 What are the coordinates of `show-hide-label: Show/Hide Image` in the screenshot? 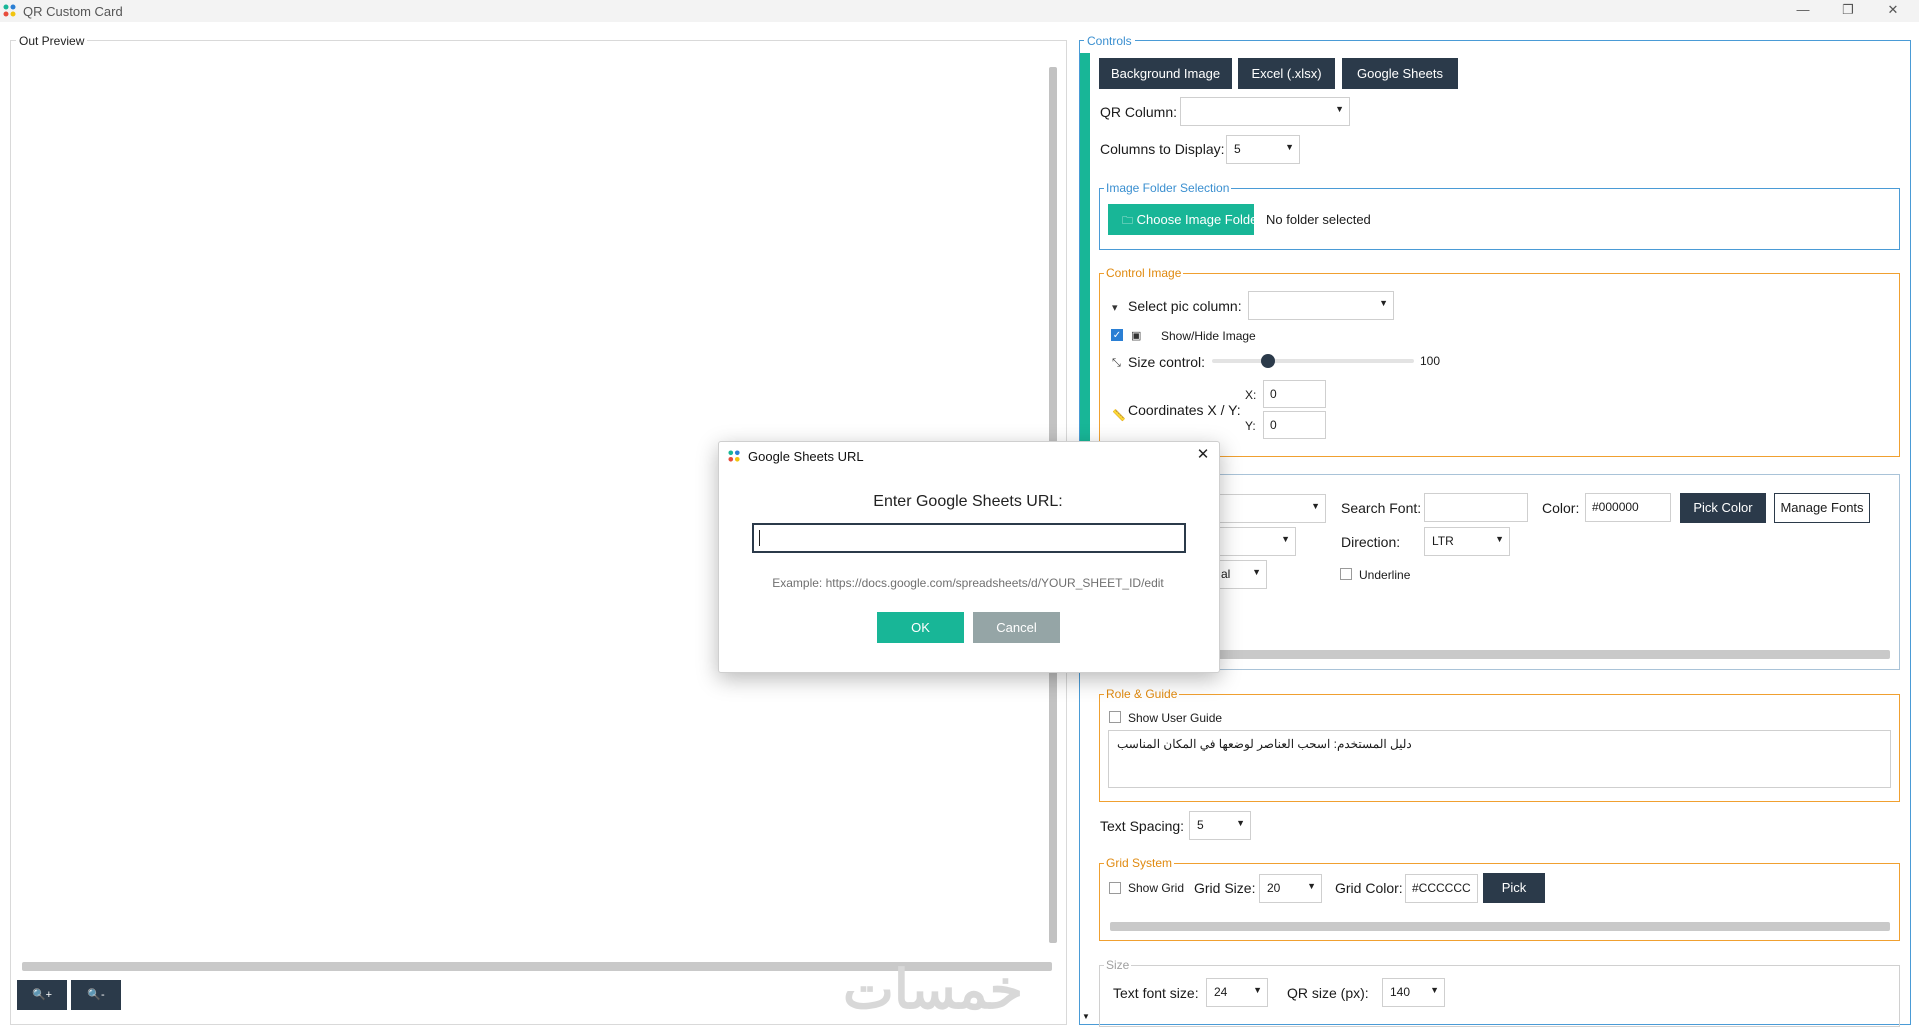 It's located at (1208, 336).